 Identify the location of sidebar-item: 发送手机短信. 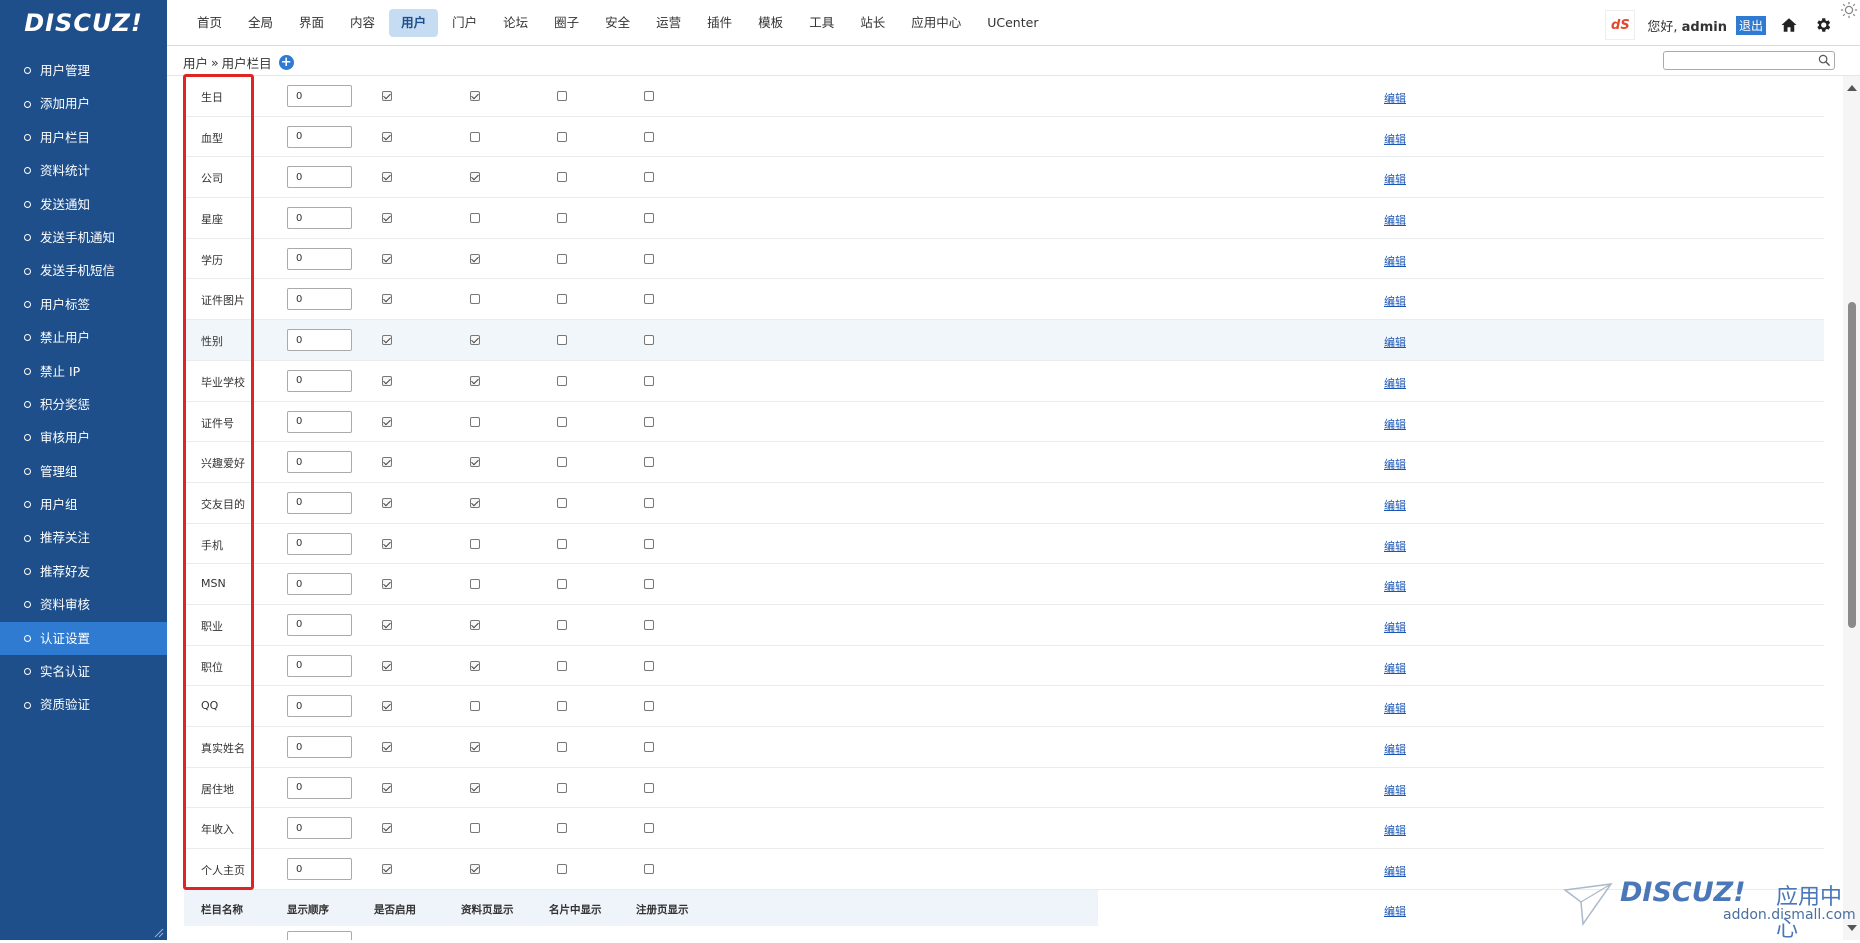
(83, 270).